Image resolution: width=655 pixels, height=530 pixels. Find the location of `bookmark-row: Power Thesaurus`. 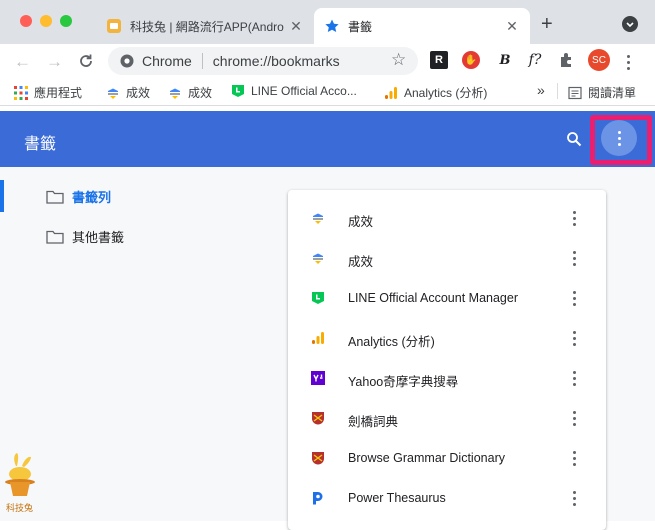

bookmark-row: Power Thesaurus is located at coordinates (447, 498).